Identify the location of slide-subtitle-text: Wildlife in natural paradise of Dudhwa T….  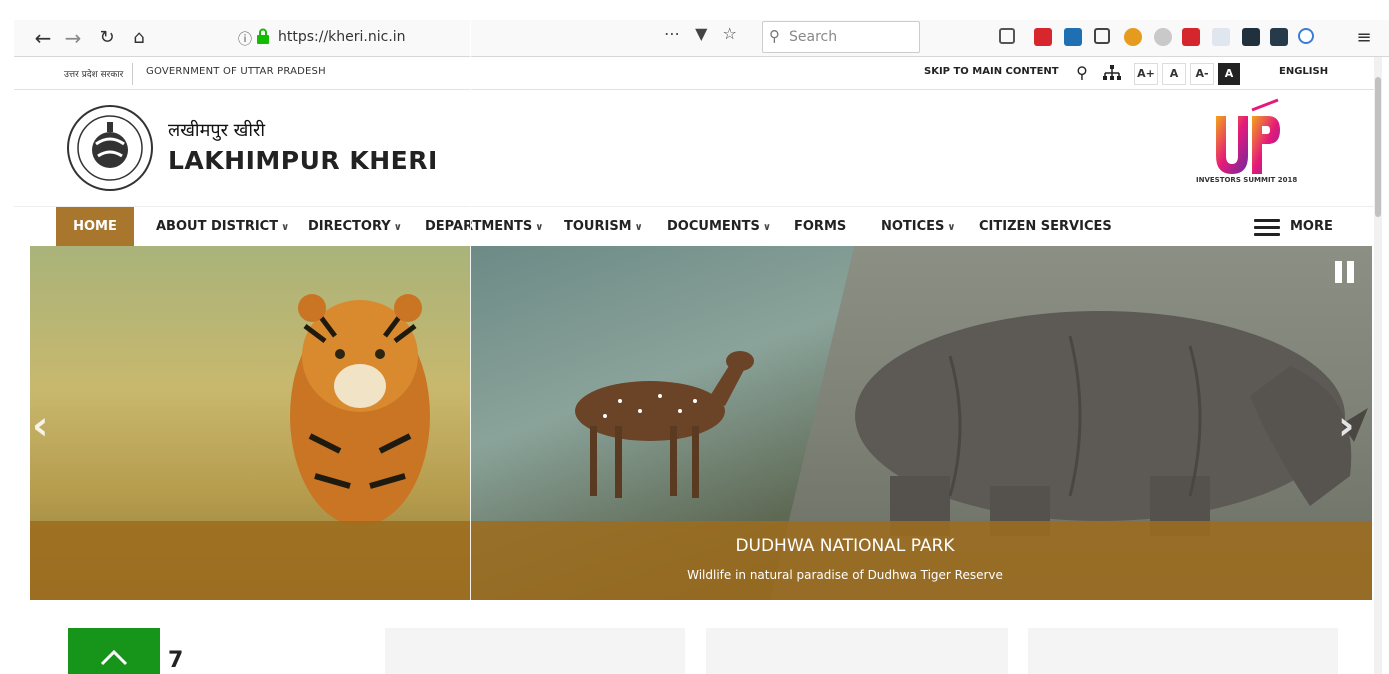
(845, 575).